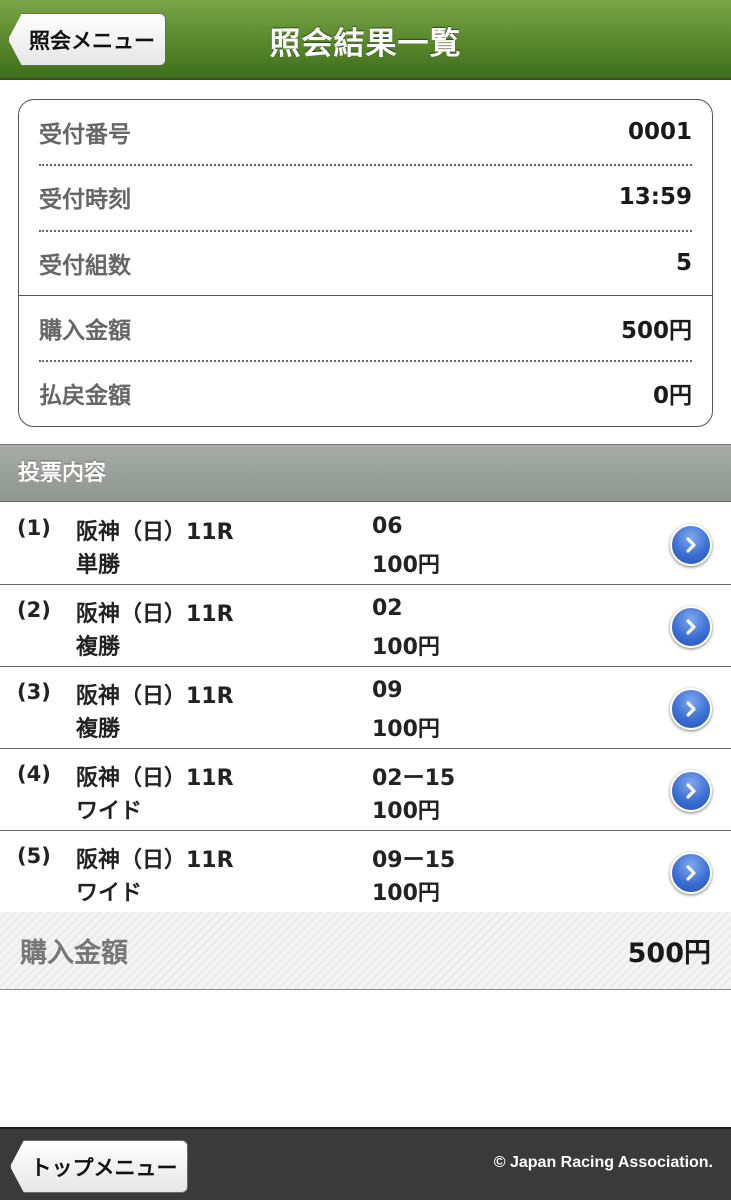 The image size is (731, 1200). What do you see at coordinates (683, 263) in the screenshot?
I see `receipt-sets-value: 5` at bounding box center [683, 263].